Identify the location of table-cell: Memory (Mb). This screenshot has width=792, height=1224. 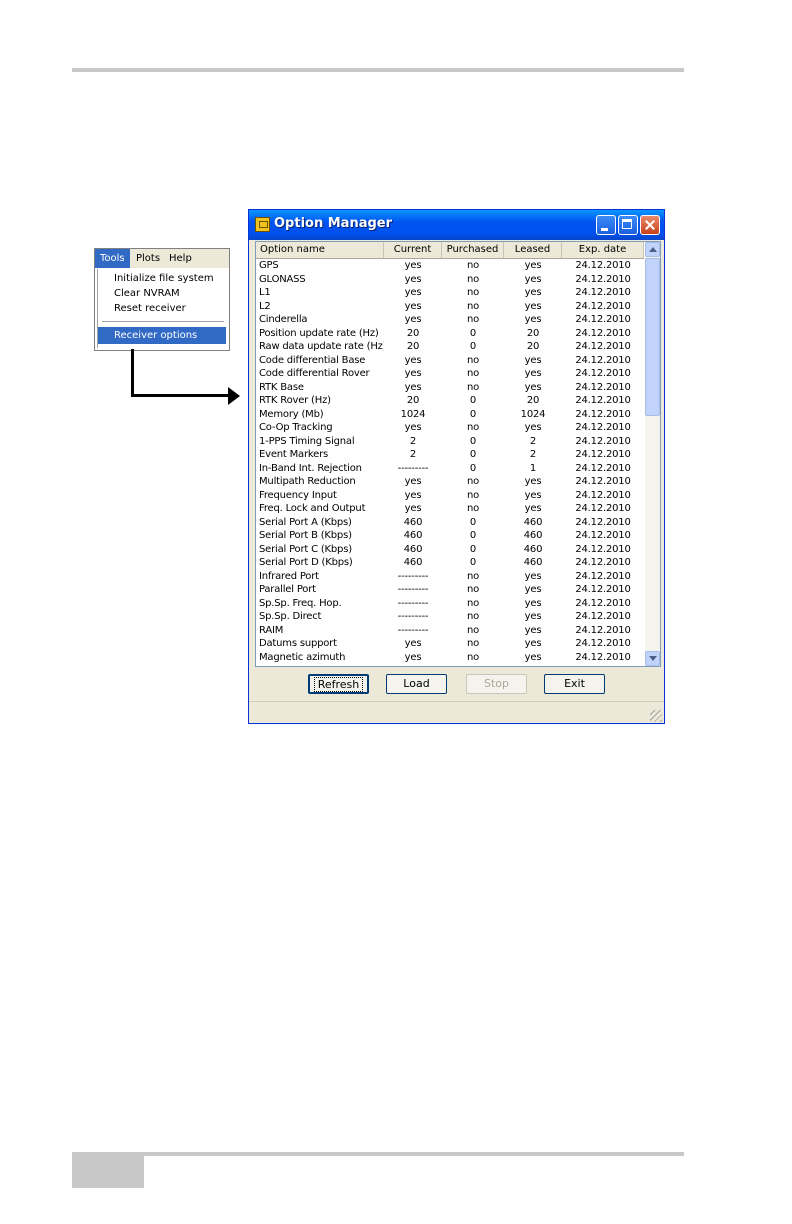
(291, 414).